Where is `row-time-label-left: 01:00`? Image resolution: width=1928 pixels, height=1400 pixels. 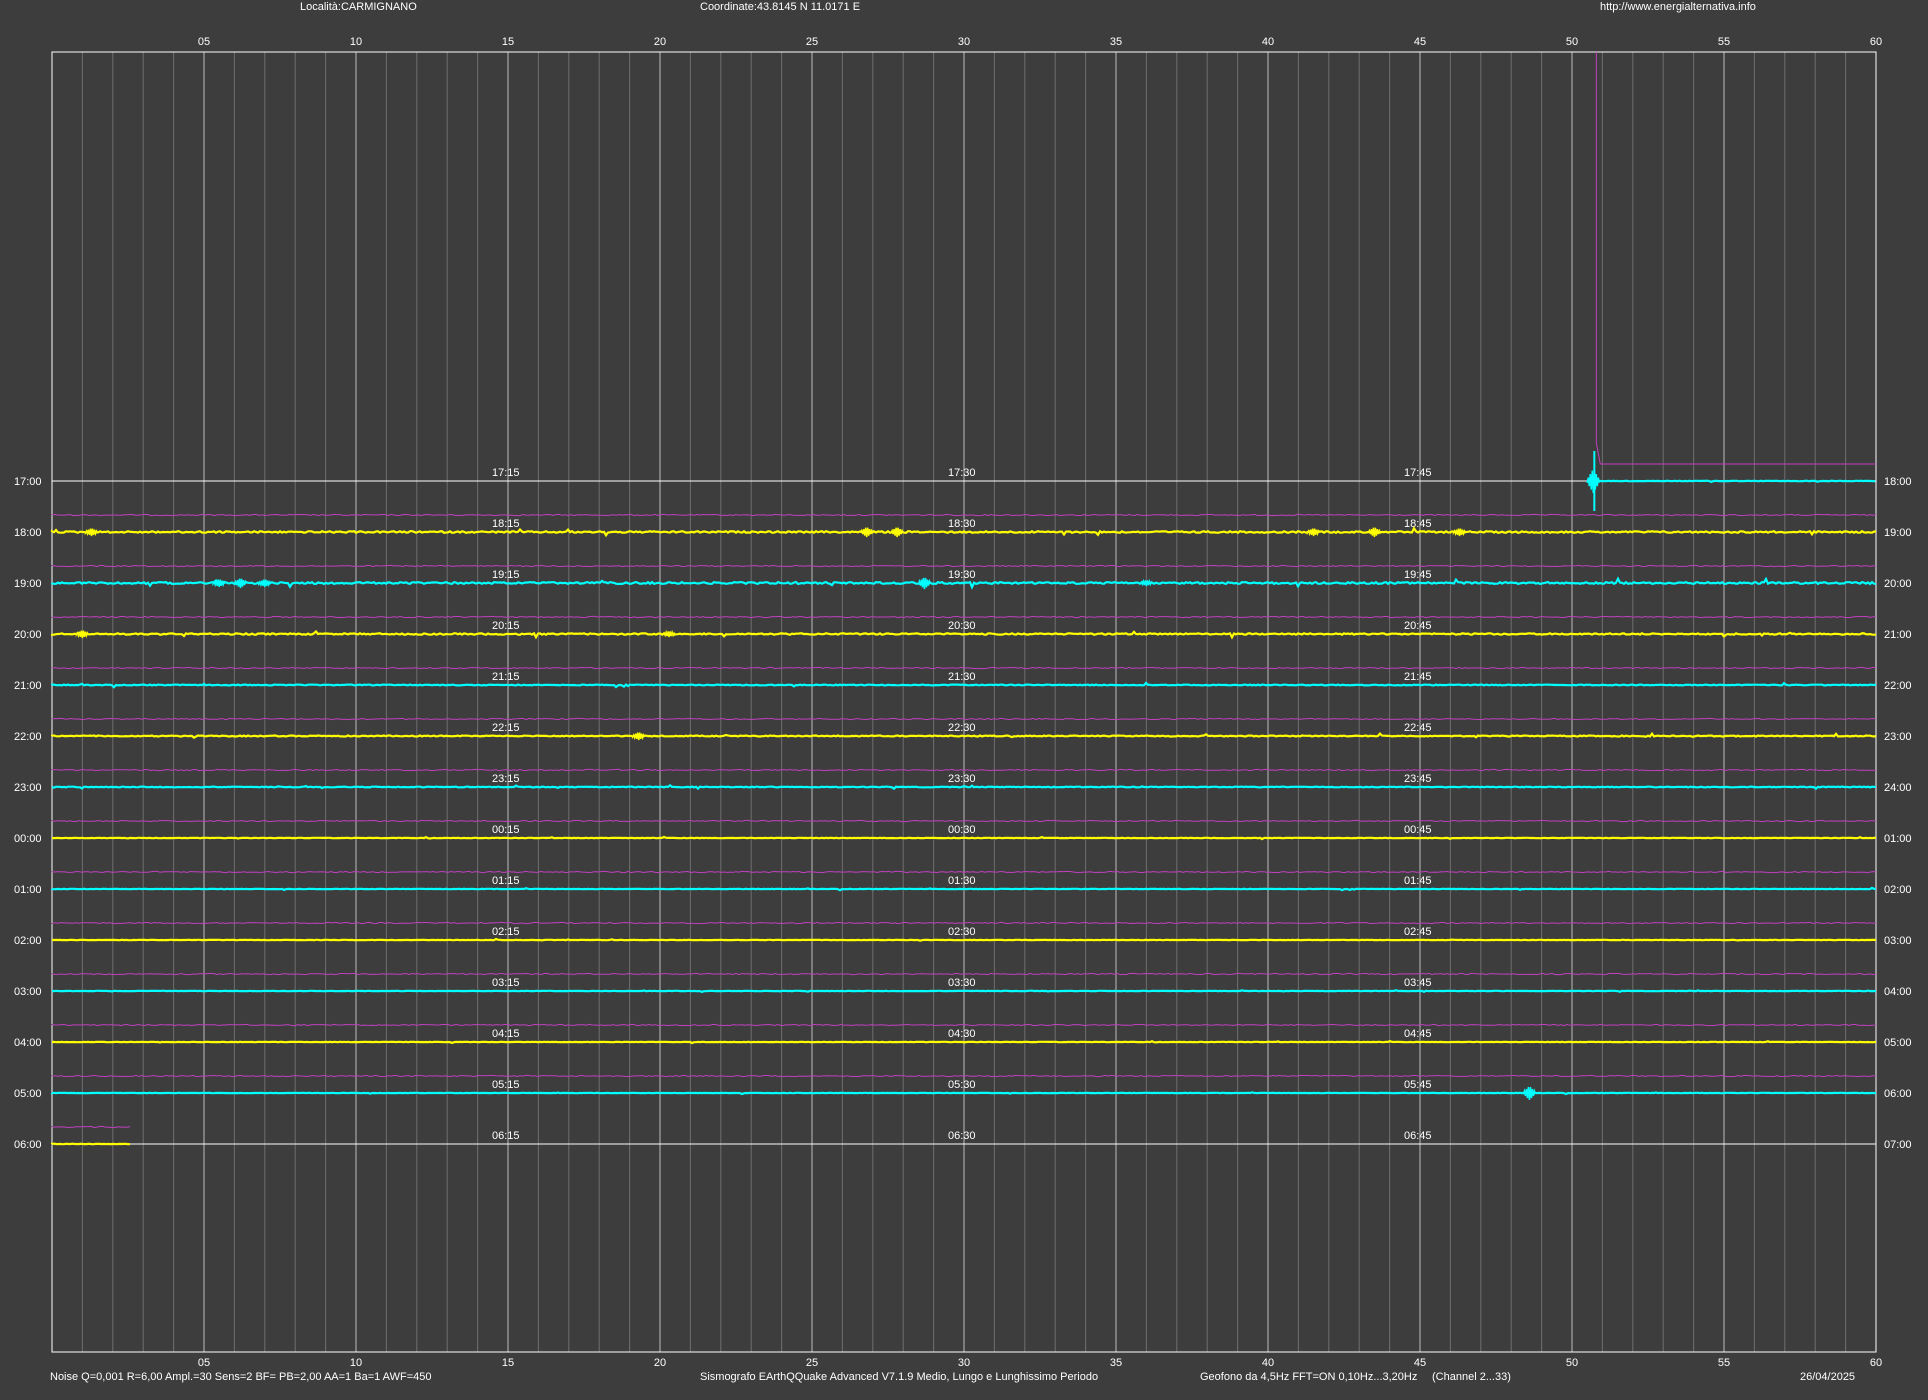 row-time-label-left: 01:00 is located at coordinates (28, 890).